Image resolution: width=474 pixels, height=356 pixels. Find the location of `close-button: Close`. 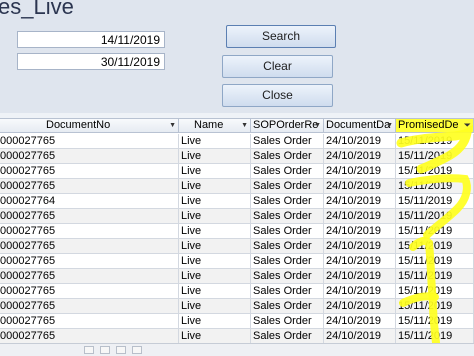

close-button: Close is located at coordinates (277, 95).